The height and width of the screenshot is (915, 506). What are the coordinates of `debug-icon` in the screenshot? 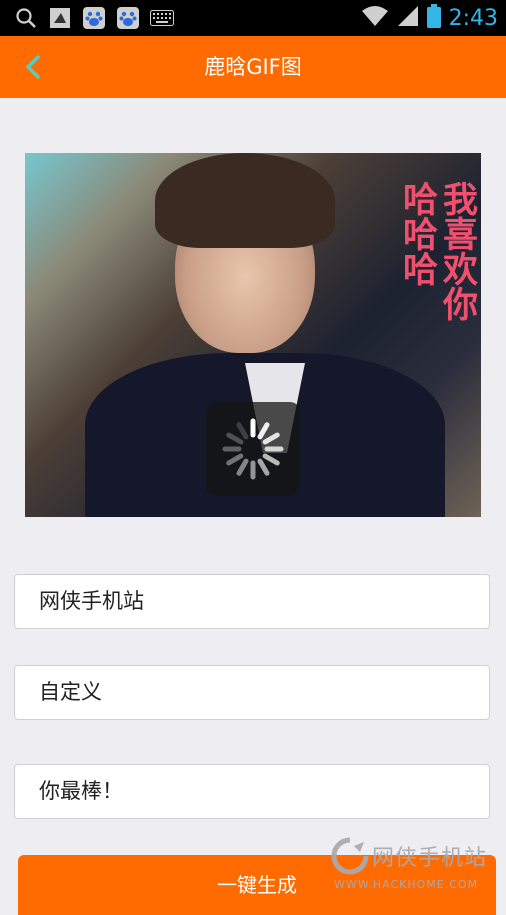 It's located at (60, 18).